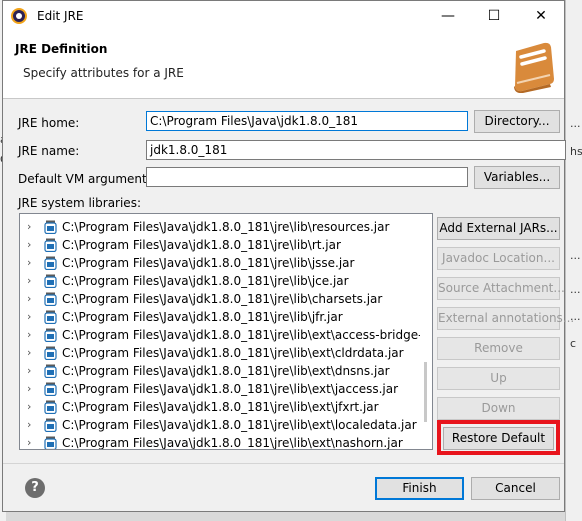  I want to click on book-icon, so click(534, 67).